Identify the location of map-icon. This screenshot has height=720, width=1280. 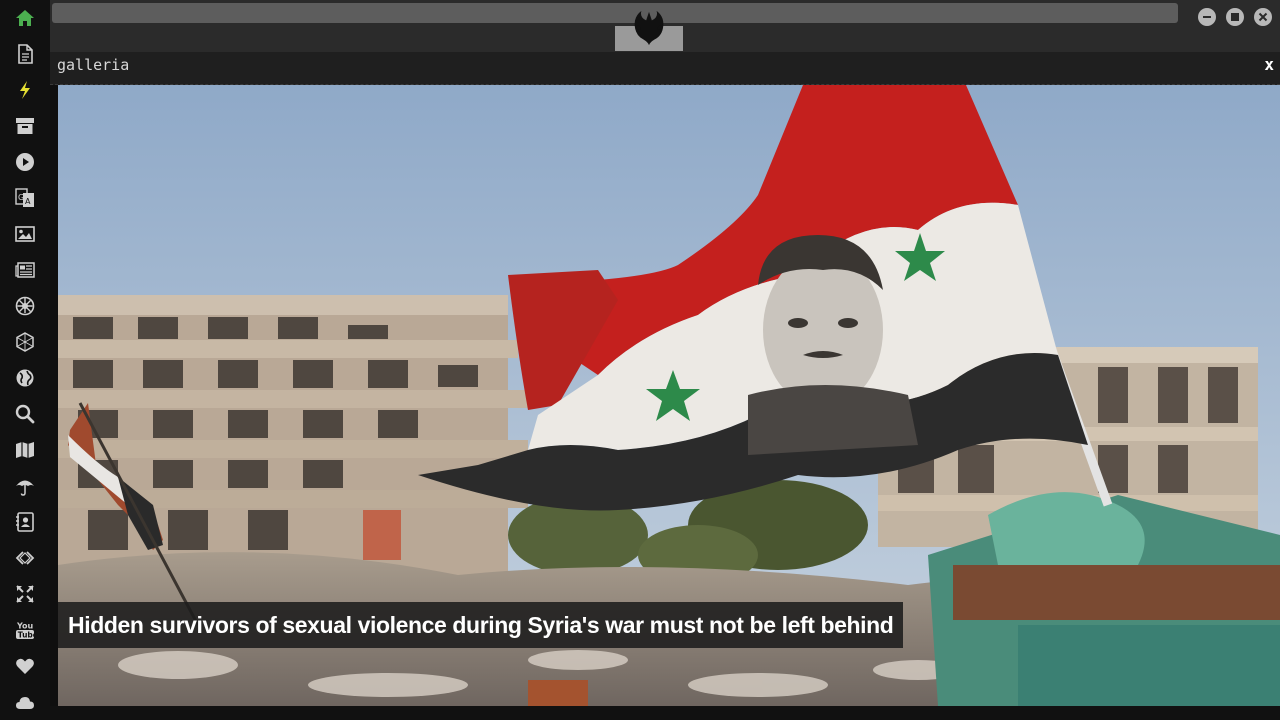
(25, 450).